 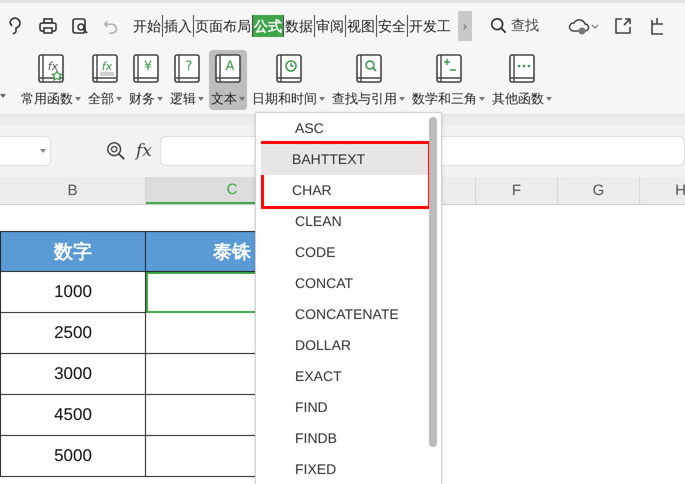 What do you see at coordinates (73, 374) in the screenshot?
I see `table-cell: 3000` at bounding box center [73, 374].